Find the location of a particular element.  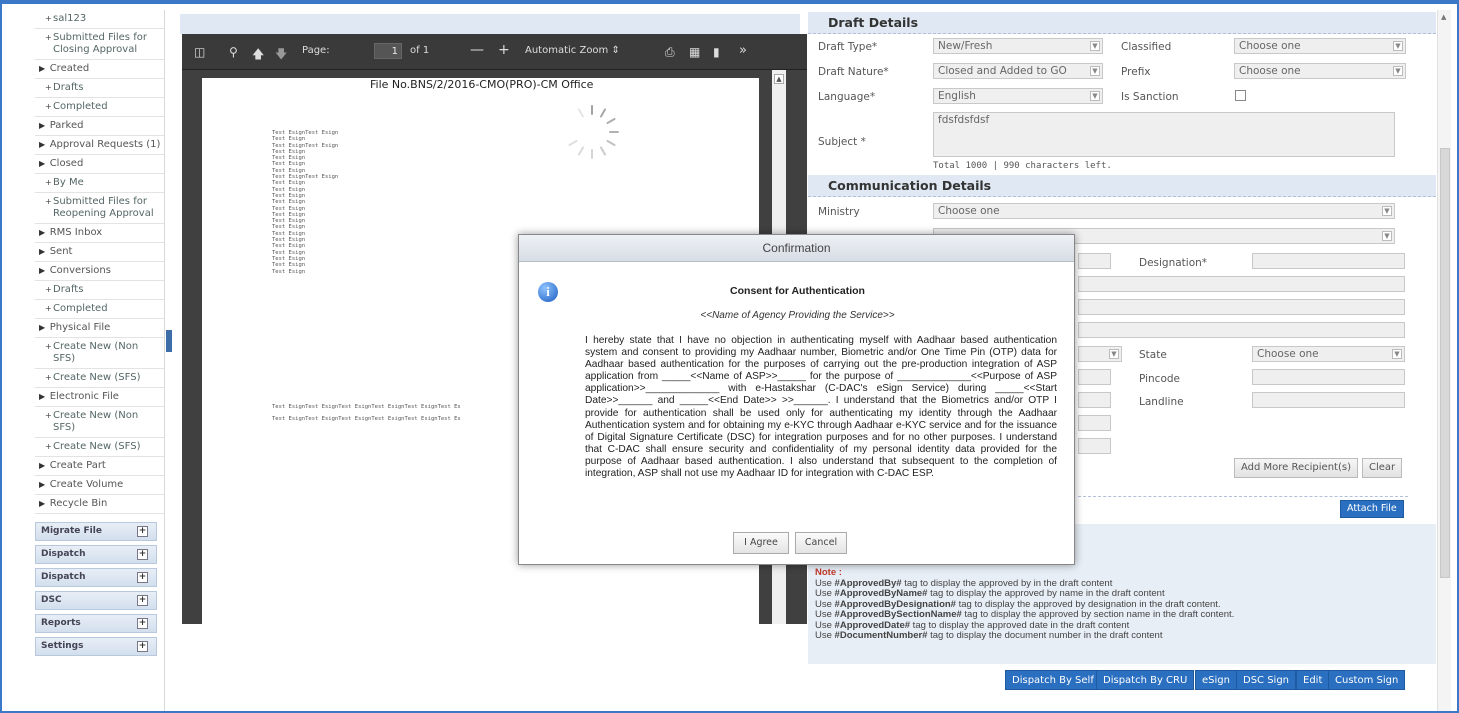

accordion-label: Dispatch is located at coordinates (63, 554).